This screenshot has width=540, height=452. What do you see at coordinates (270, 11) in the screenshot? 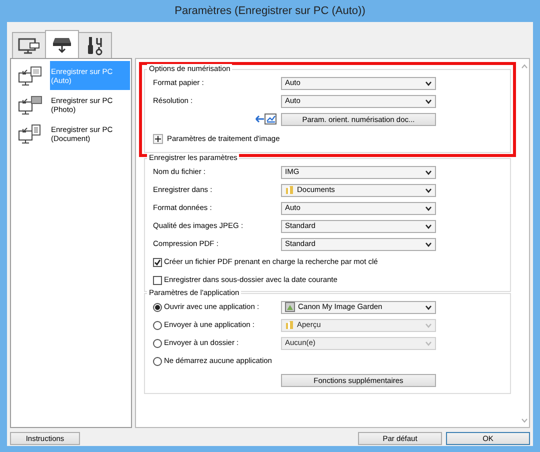
I see `window-title: Paramètres (Enregistrer sur PC (Auto))` at bounding box center [270, 11].